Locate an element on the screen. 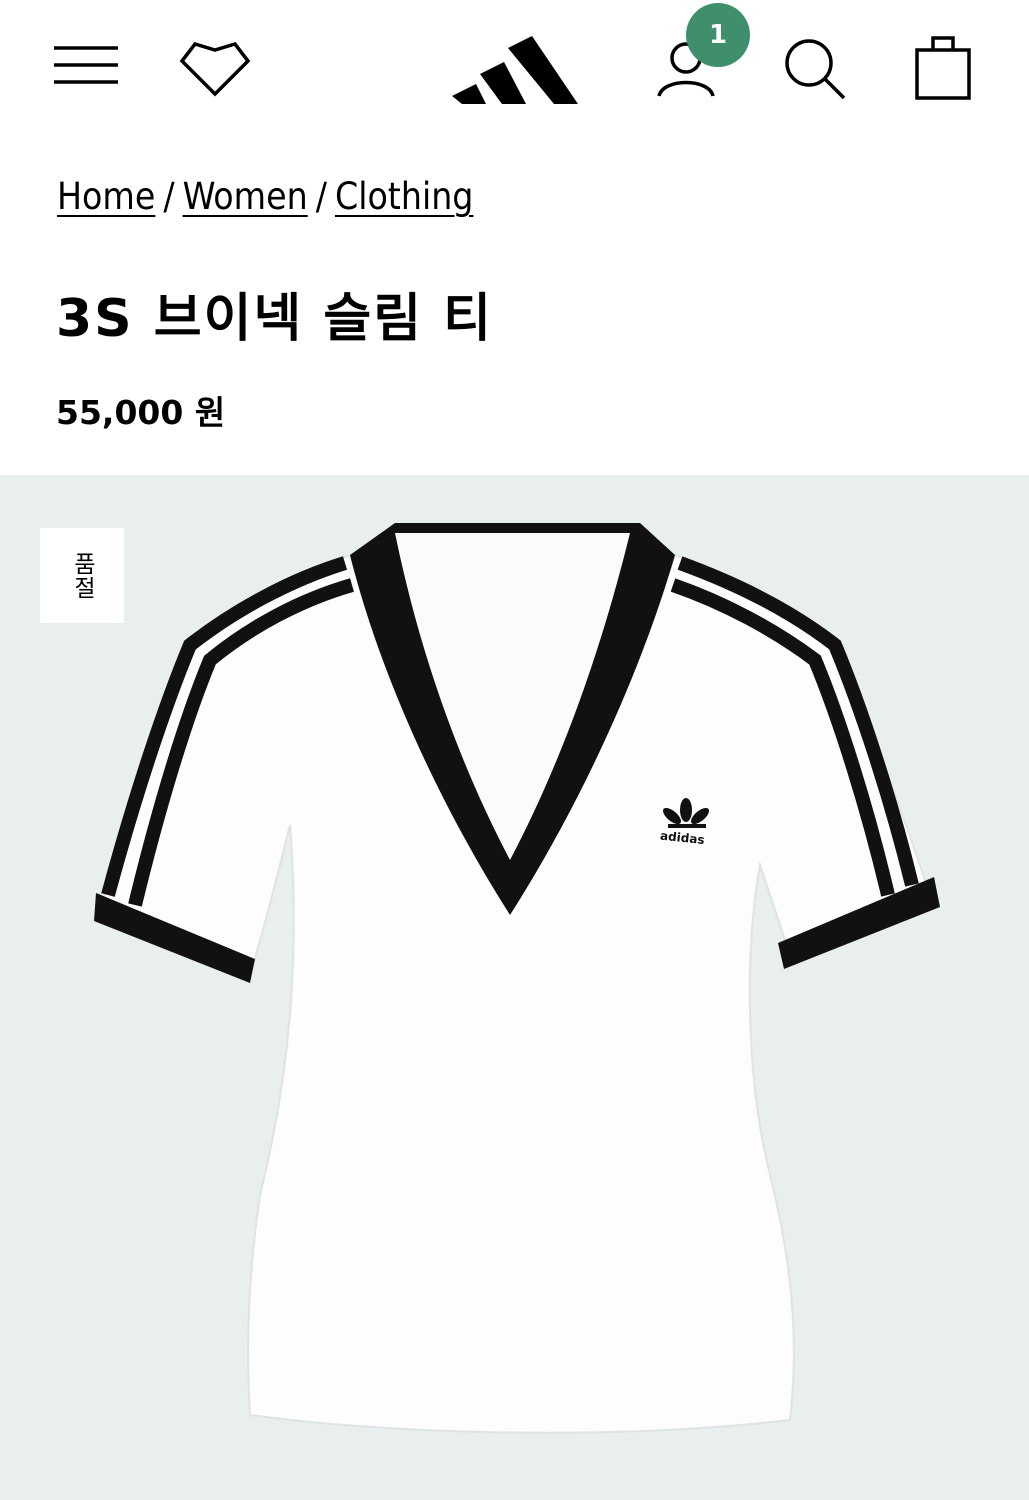 The image size is (1029, 1500). account-notification-badge: 1 is located at coordinates (718, 35).